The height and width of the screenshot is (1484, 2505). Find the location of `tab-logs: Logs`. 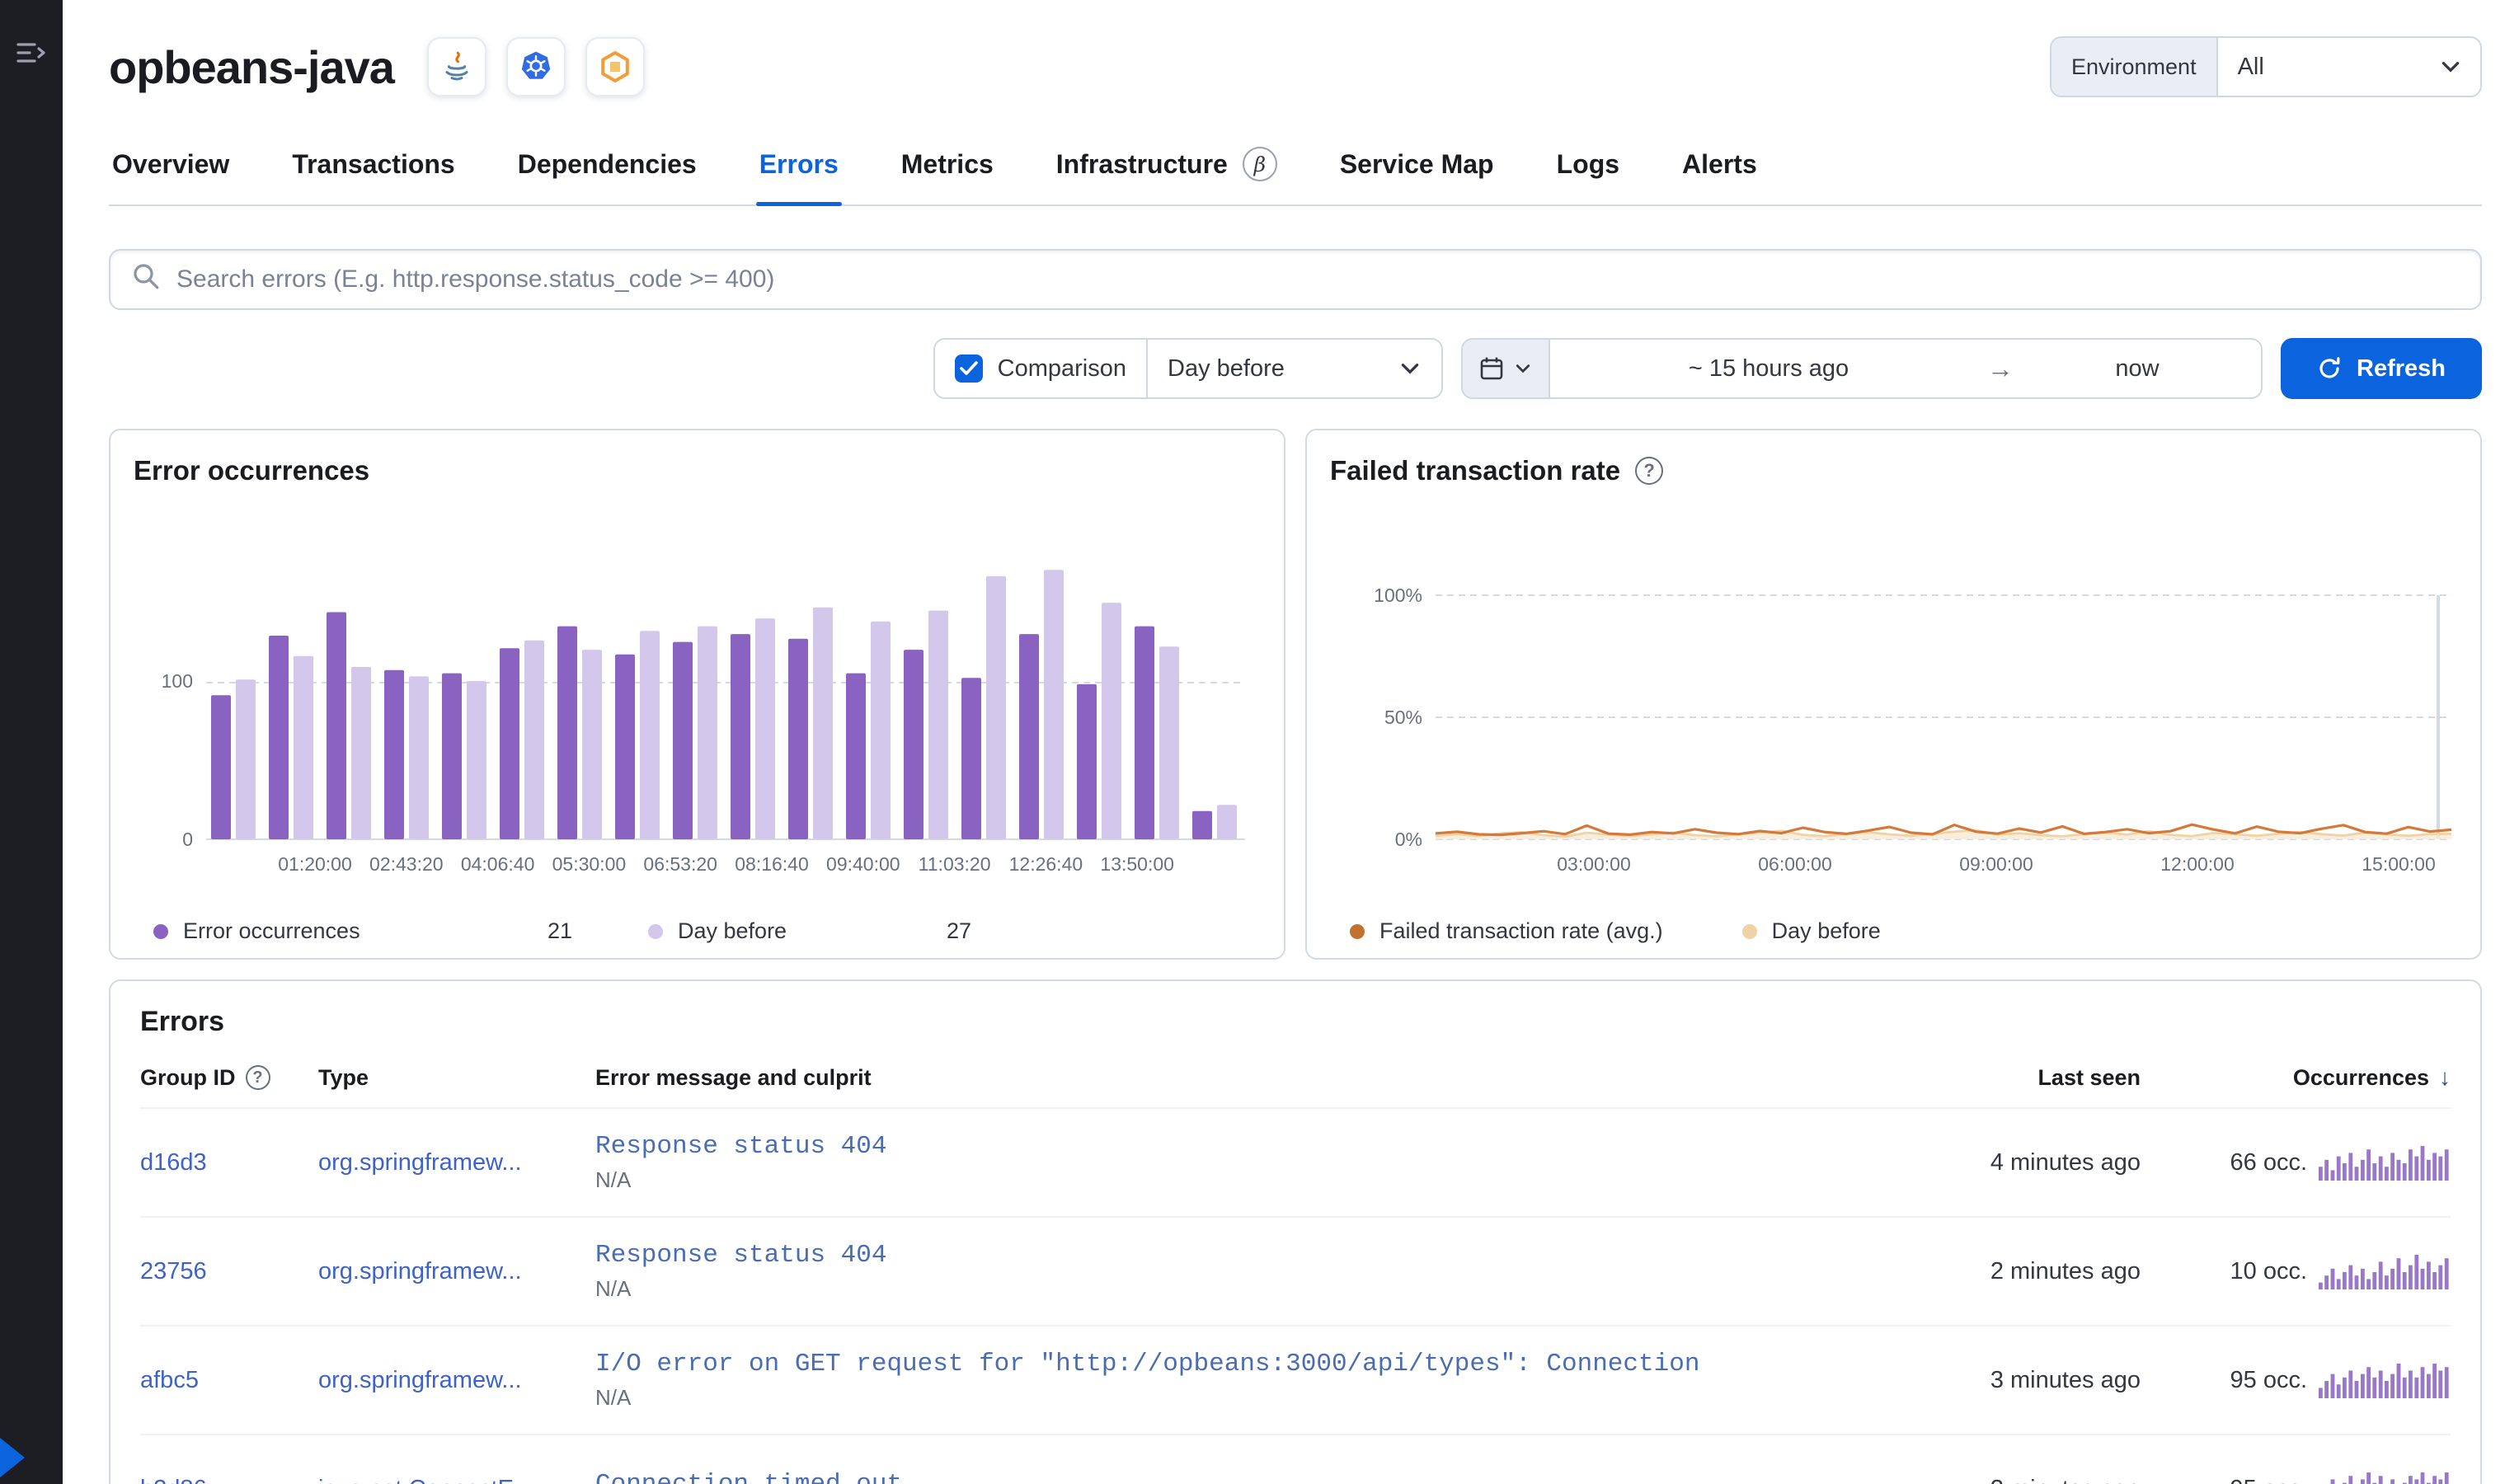

tab-logs: Logs is located at coordinates (1588, 170).